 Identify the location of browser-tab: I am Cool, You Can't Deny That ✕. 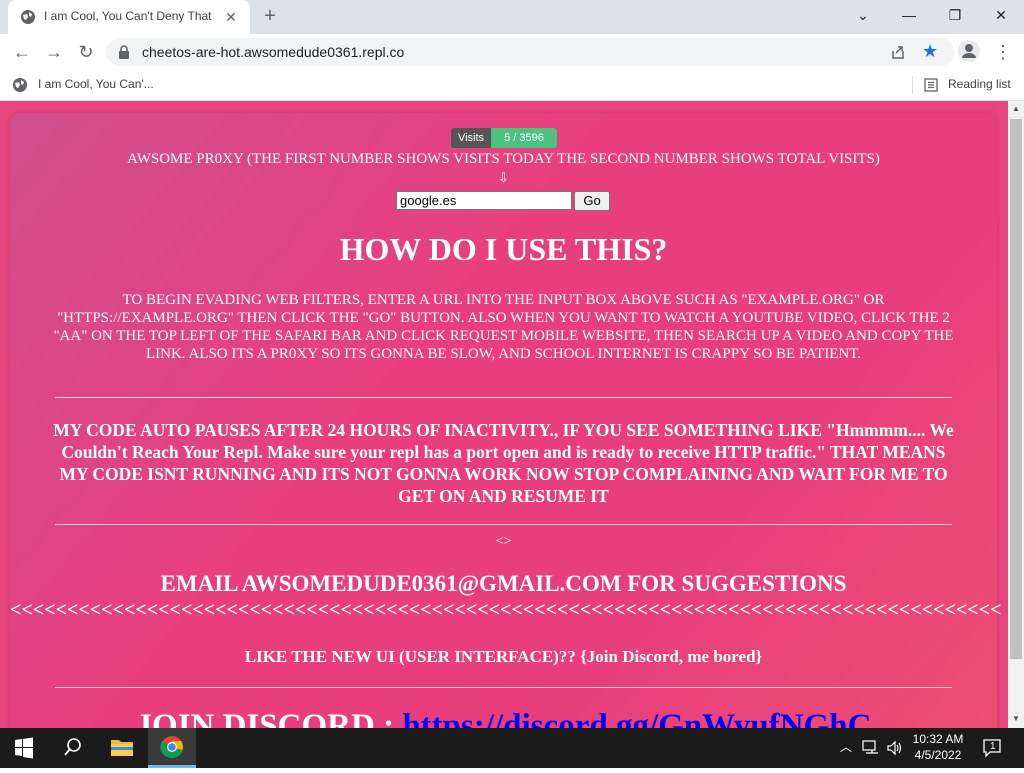
(129, 17).